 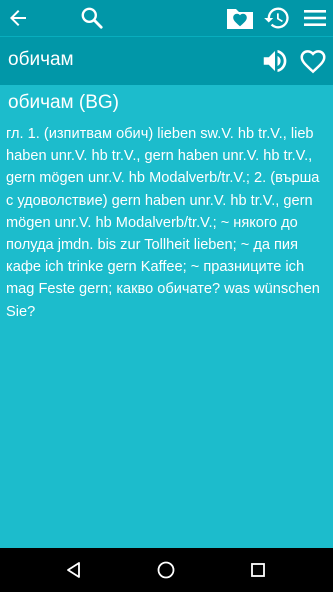 I want to click on history-button, so click(x=277, y=18).